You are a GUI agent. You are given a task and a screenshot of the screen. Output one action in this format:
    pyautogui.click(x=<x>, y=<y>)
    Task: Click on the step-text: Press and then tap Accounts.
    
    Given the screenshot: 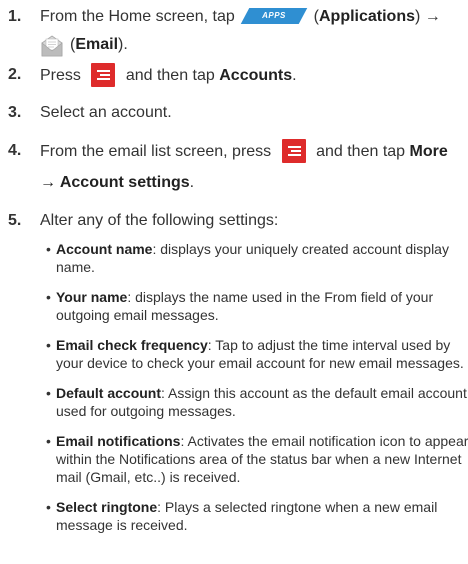 What is the action you would take?
    pyautogui.click(x=254, y=75)
    